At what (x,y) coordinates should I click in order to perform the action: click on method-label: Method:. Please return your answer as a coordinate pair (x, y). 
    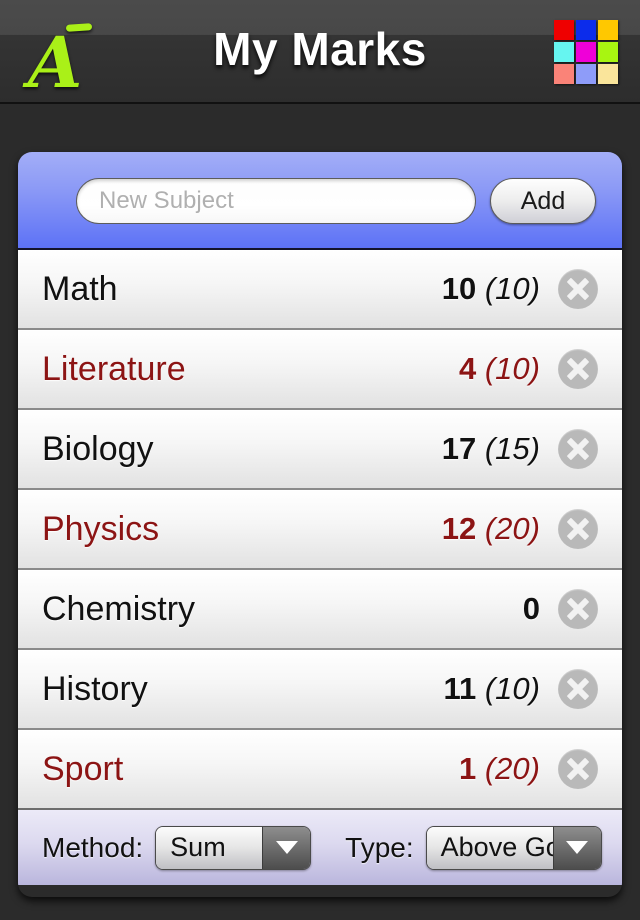
    Looking at the image, I should click on (93, 847).